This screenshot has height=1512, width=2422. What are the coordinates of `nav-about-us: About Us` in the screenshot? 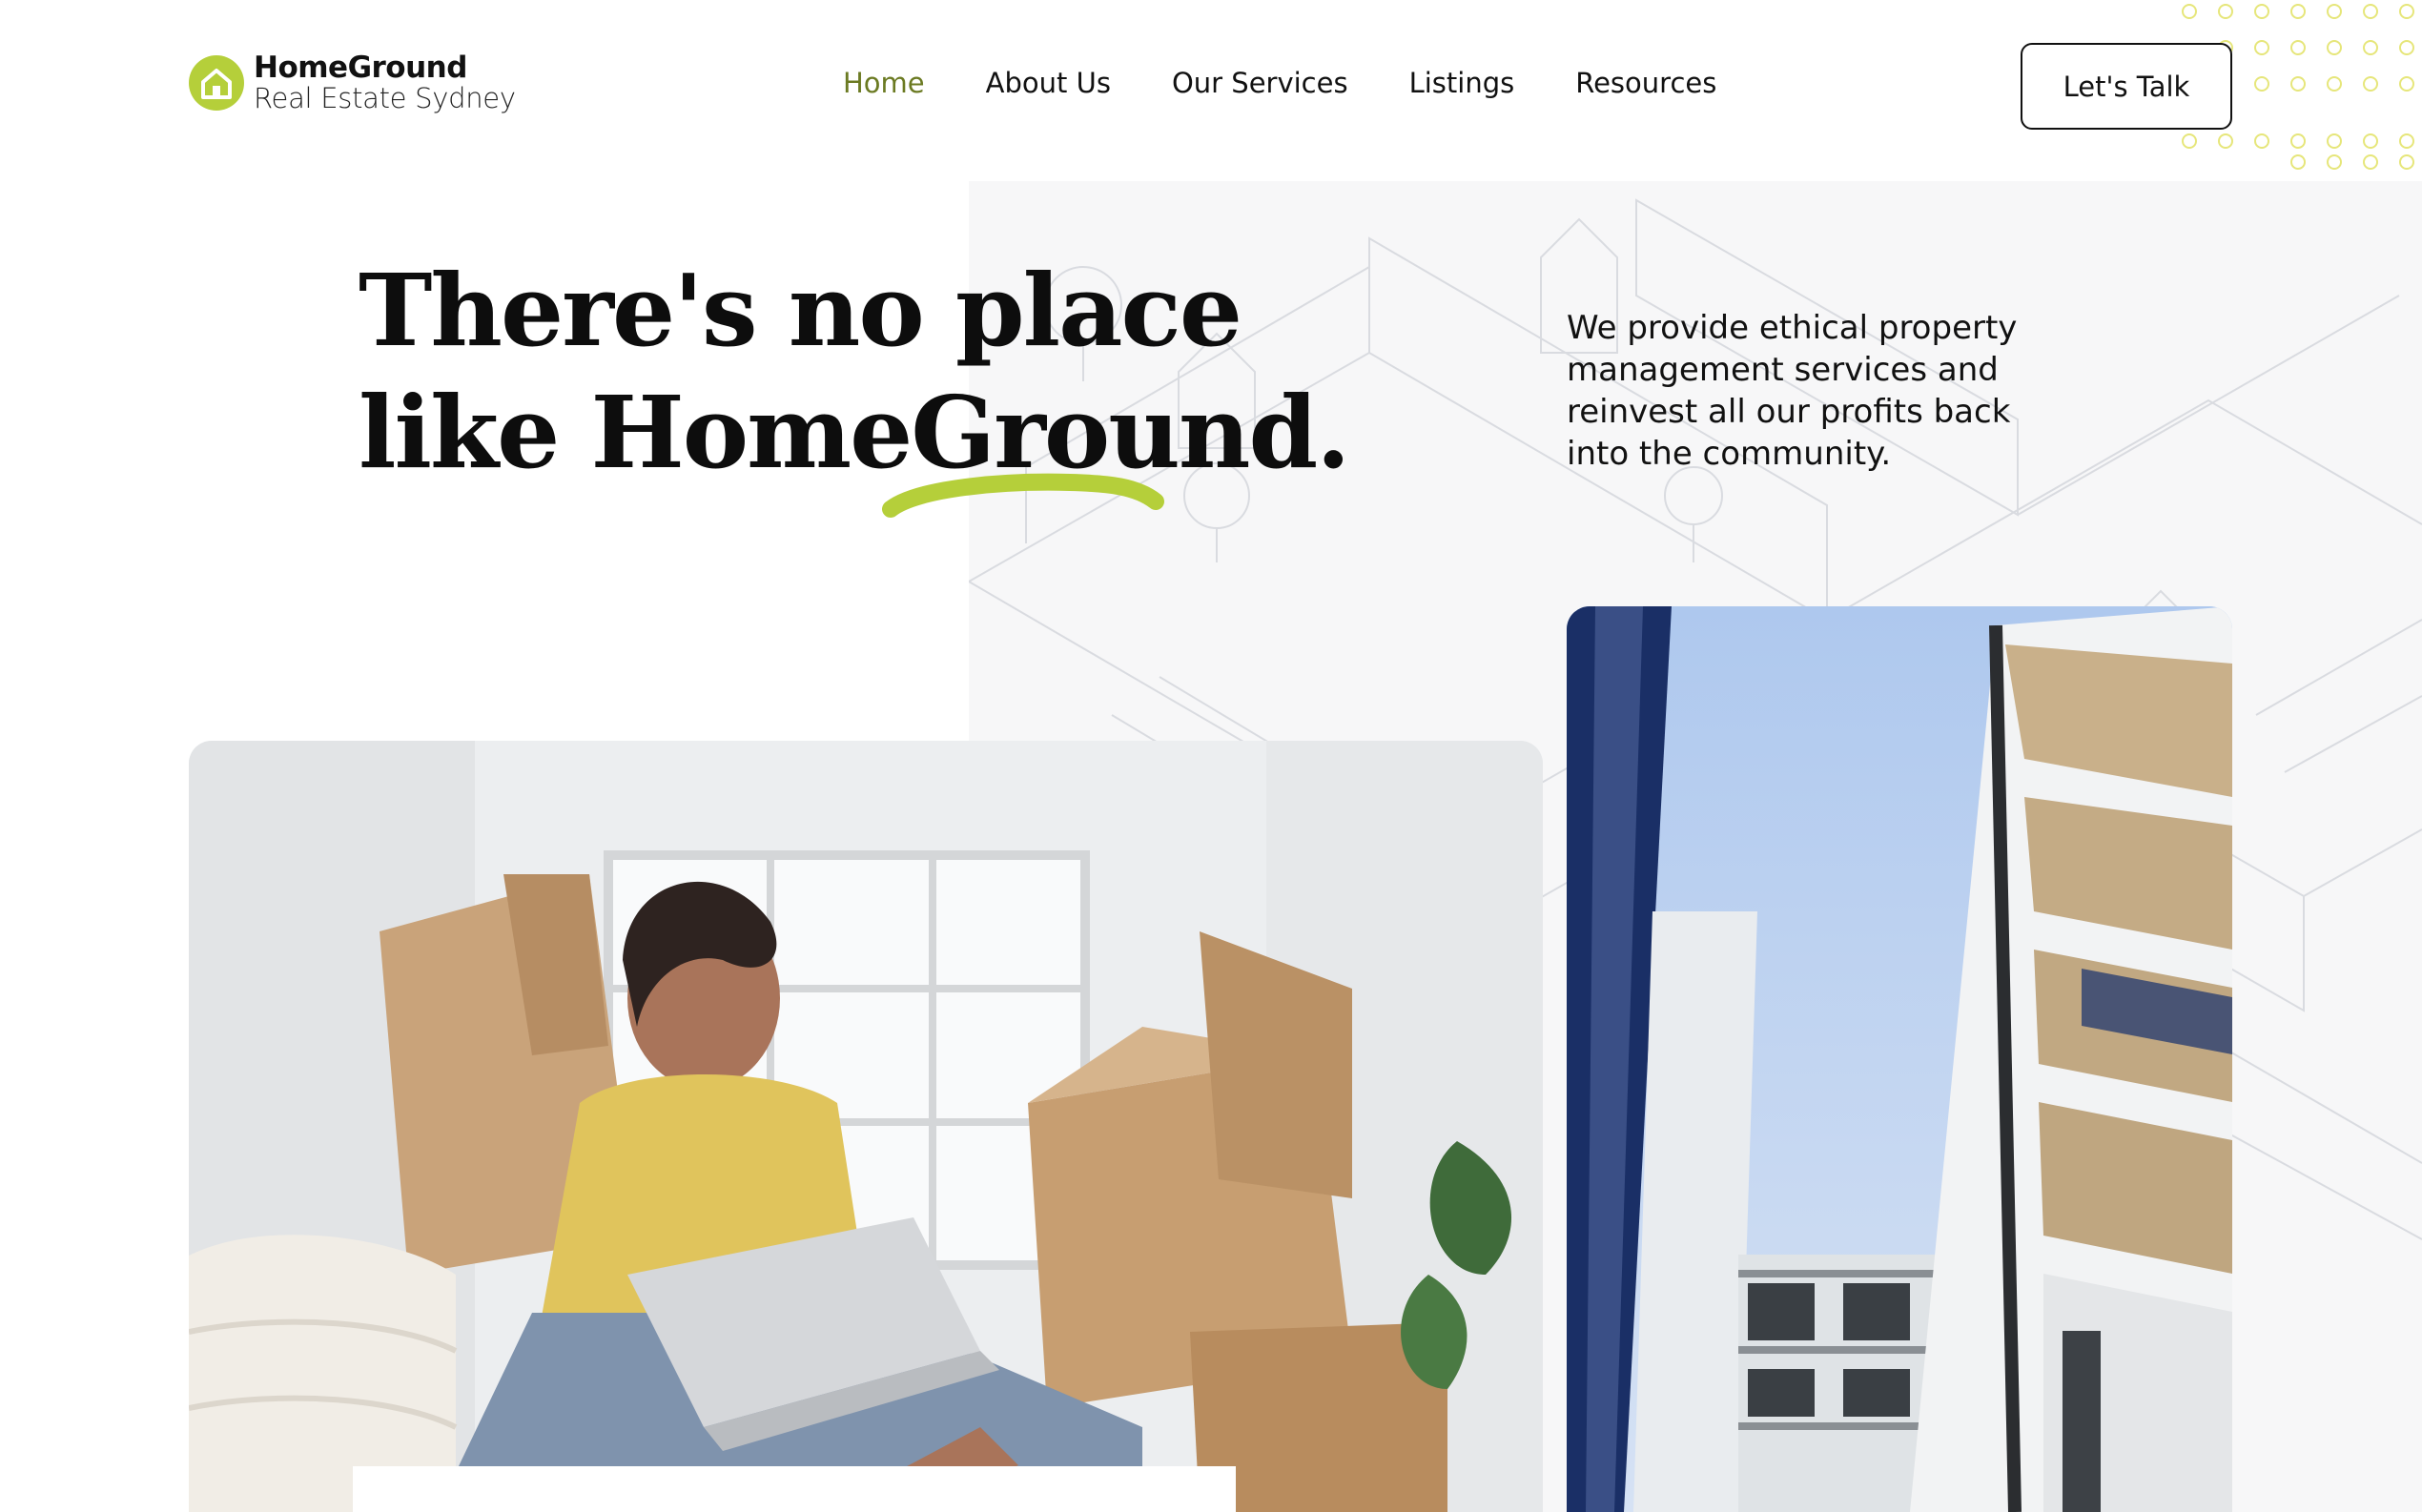 It's located at (1048, 83).